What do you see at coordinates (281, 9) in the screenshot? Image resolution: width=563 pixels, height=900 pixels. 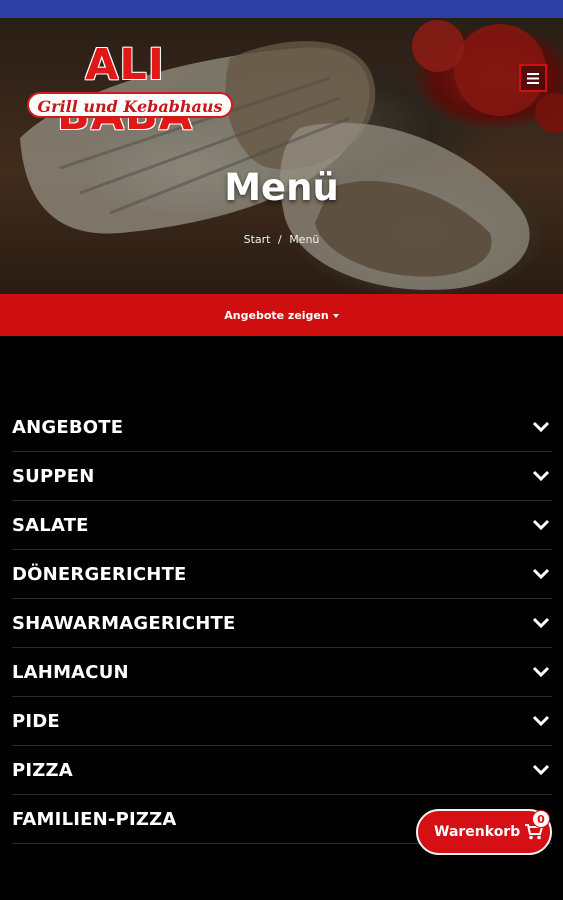 I see `top-status-bar` at bounding box center [281, 9].